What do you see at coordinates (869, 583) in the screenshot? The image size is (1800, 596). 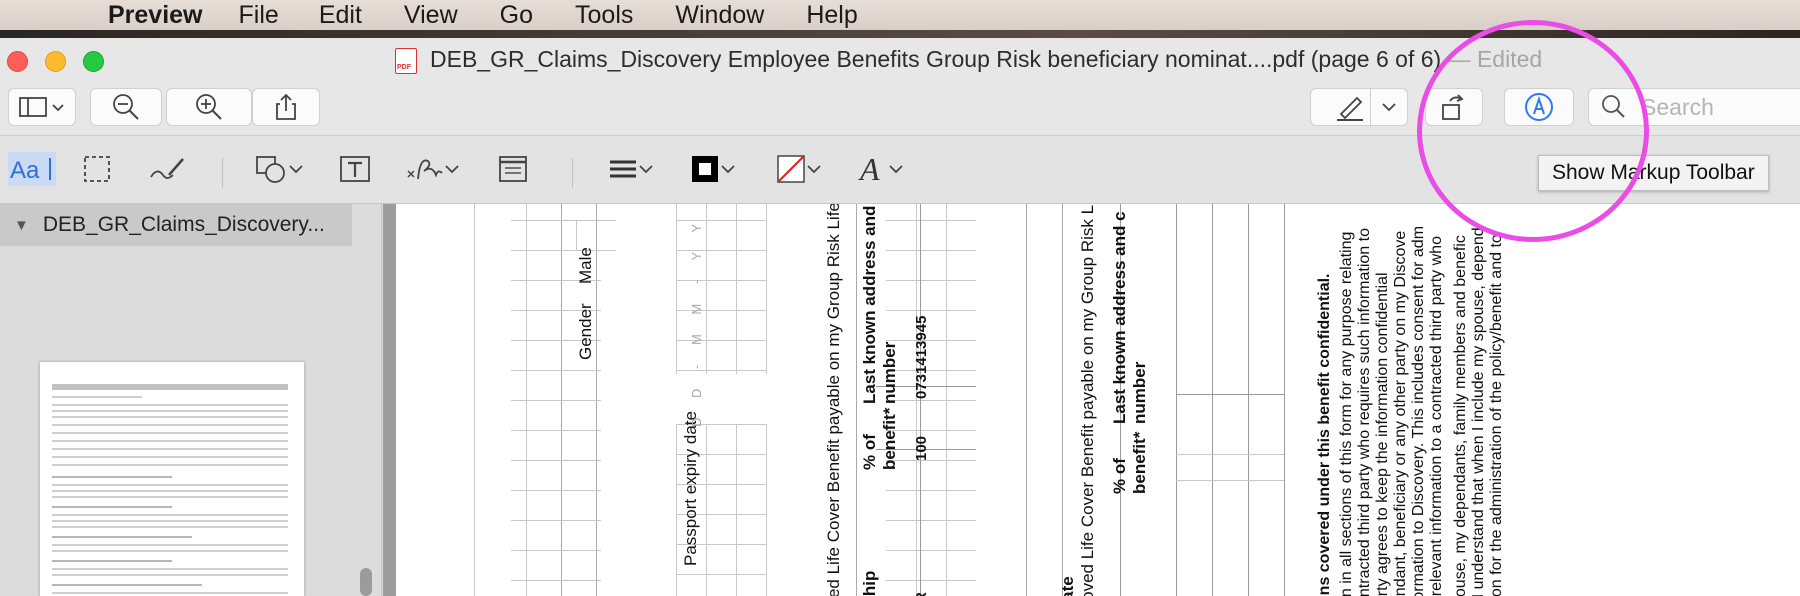 I see `section1-relationship-header: nship` at bounding box center [869, 583].